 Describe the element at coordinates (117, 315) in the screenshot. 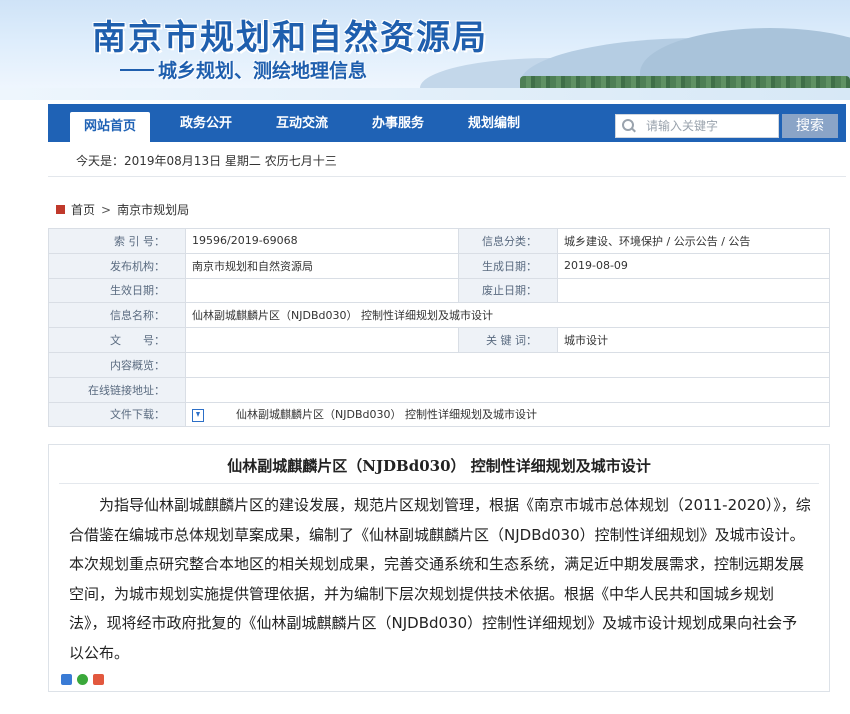

I see `name-label: 信息名称：` at that location.